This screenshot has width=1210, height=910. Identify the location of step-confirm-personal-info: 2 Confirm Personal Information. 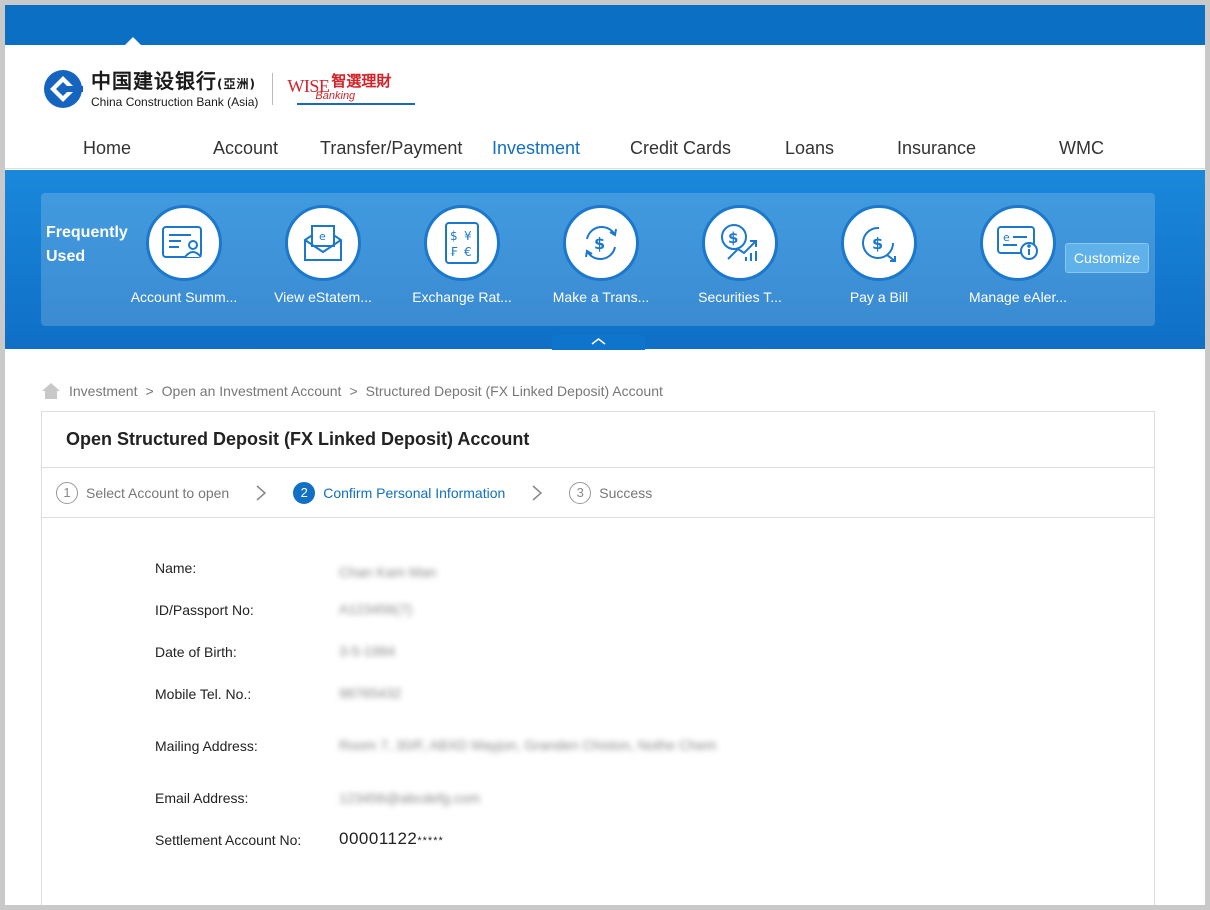
(399, 492).